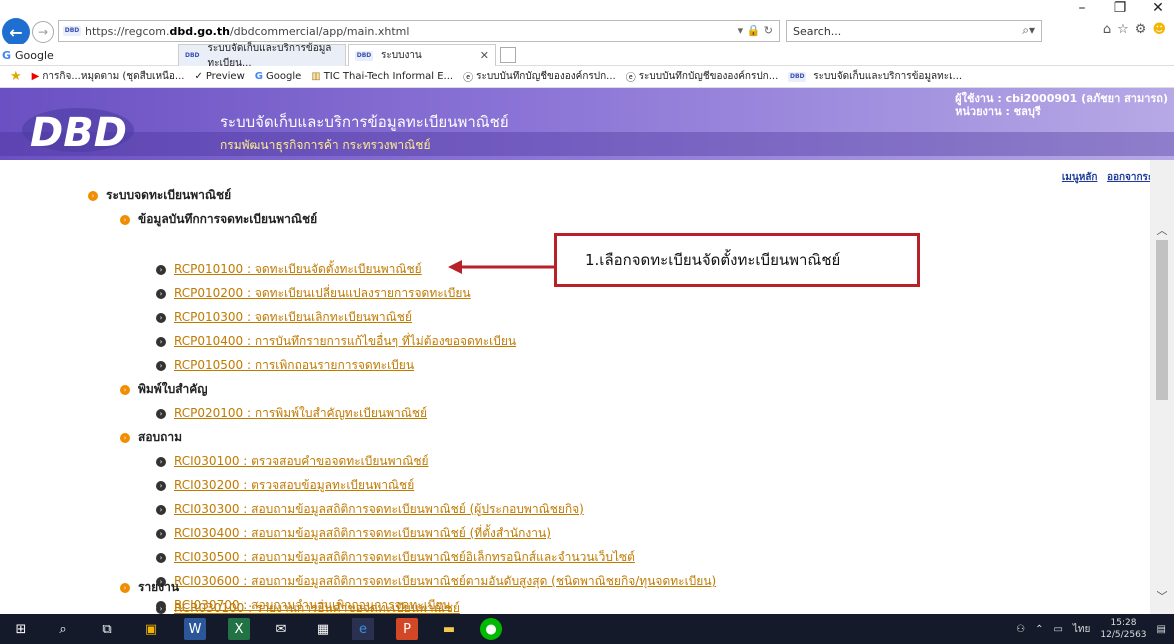 The image size is (1174, 644). What do you see at coordinates (34, 55) in the screenshot?
I see `google-label: Google` at bounding box center [34, 55].